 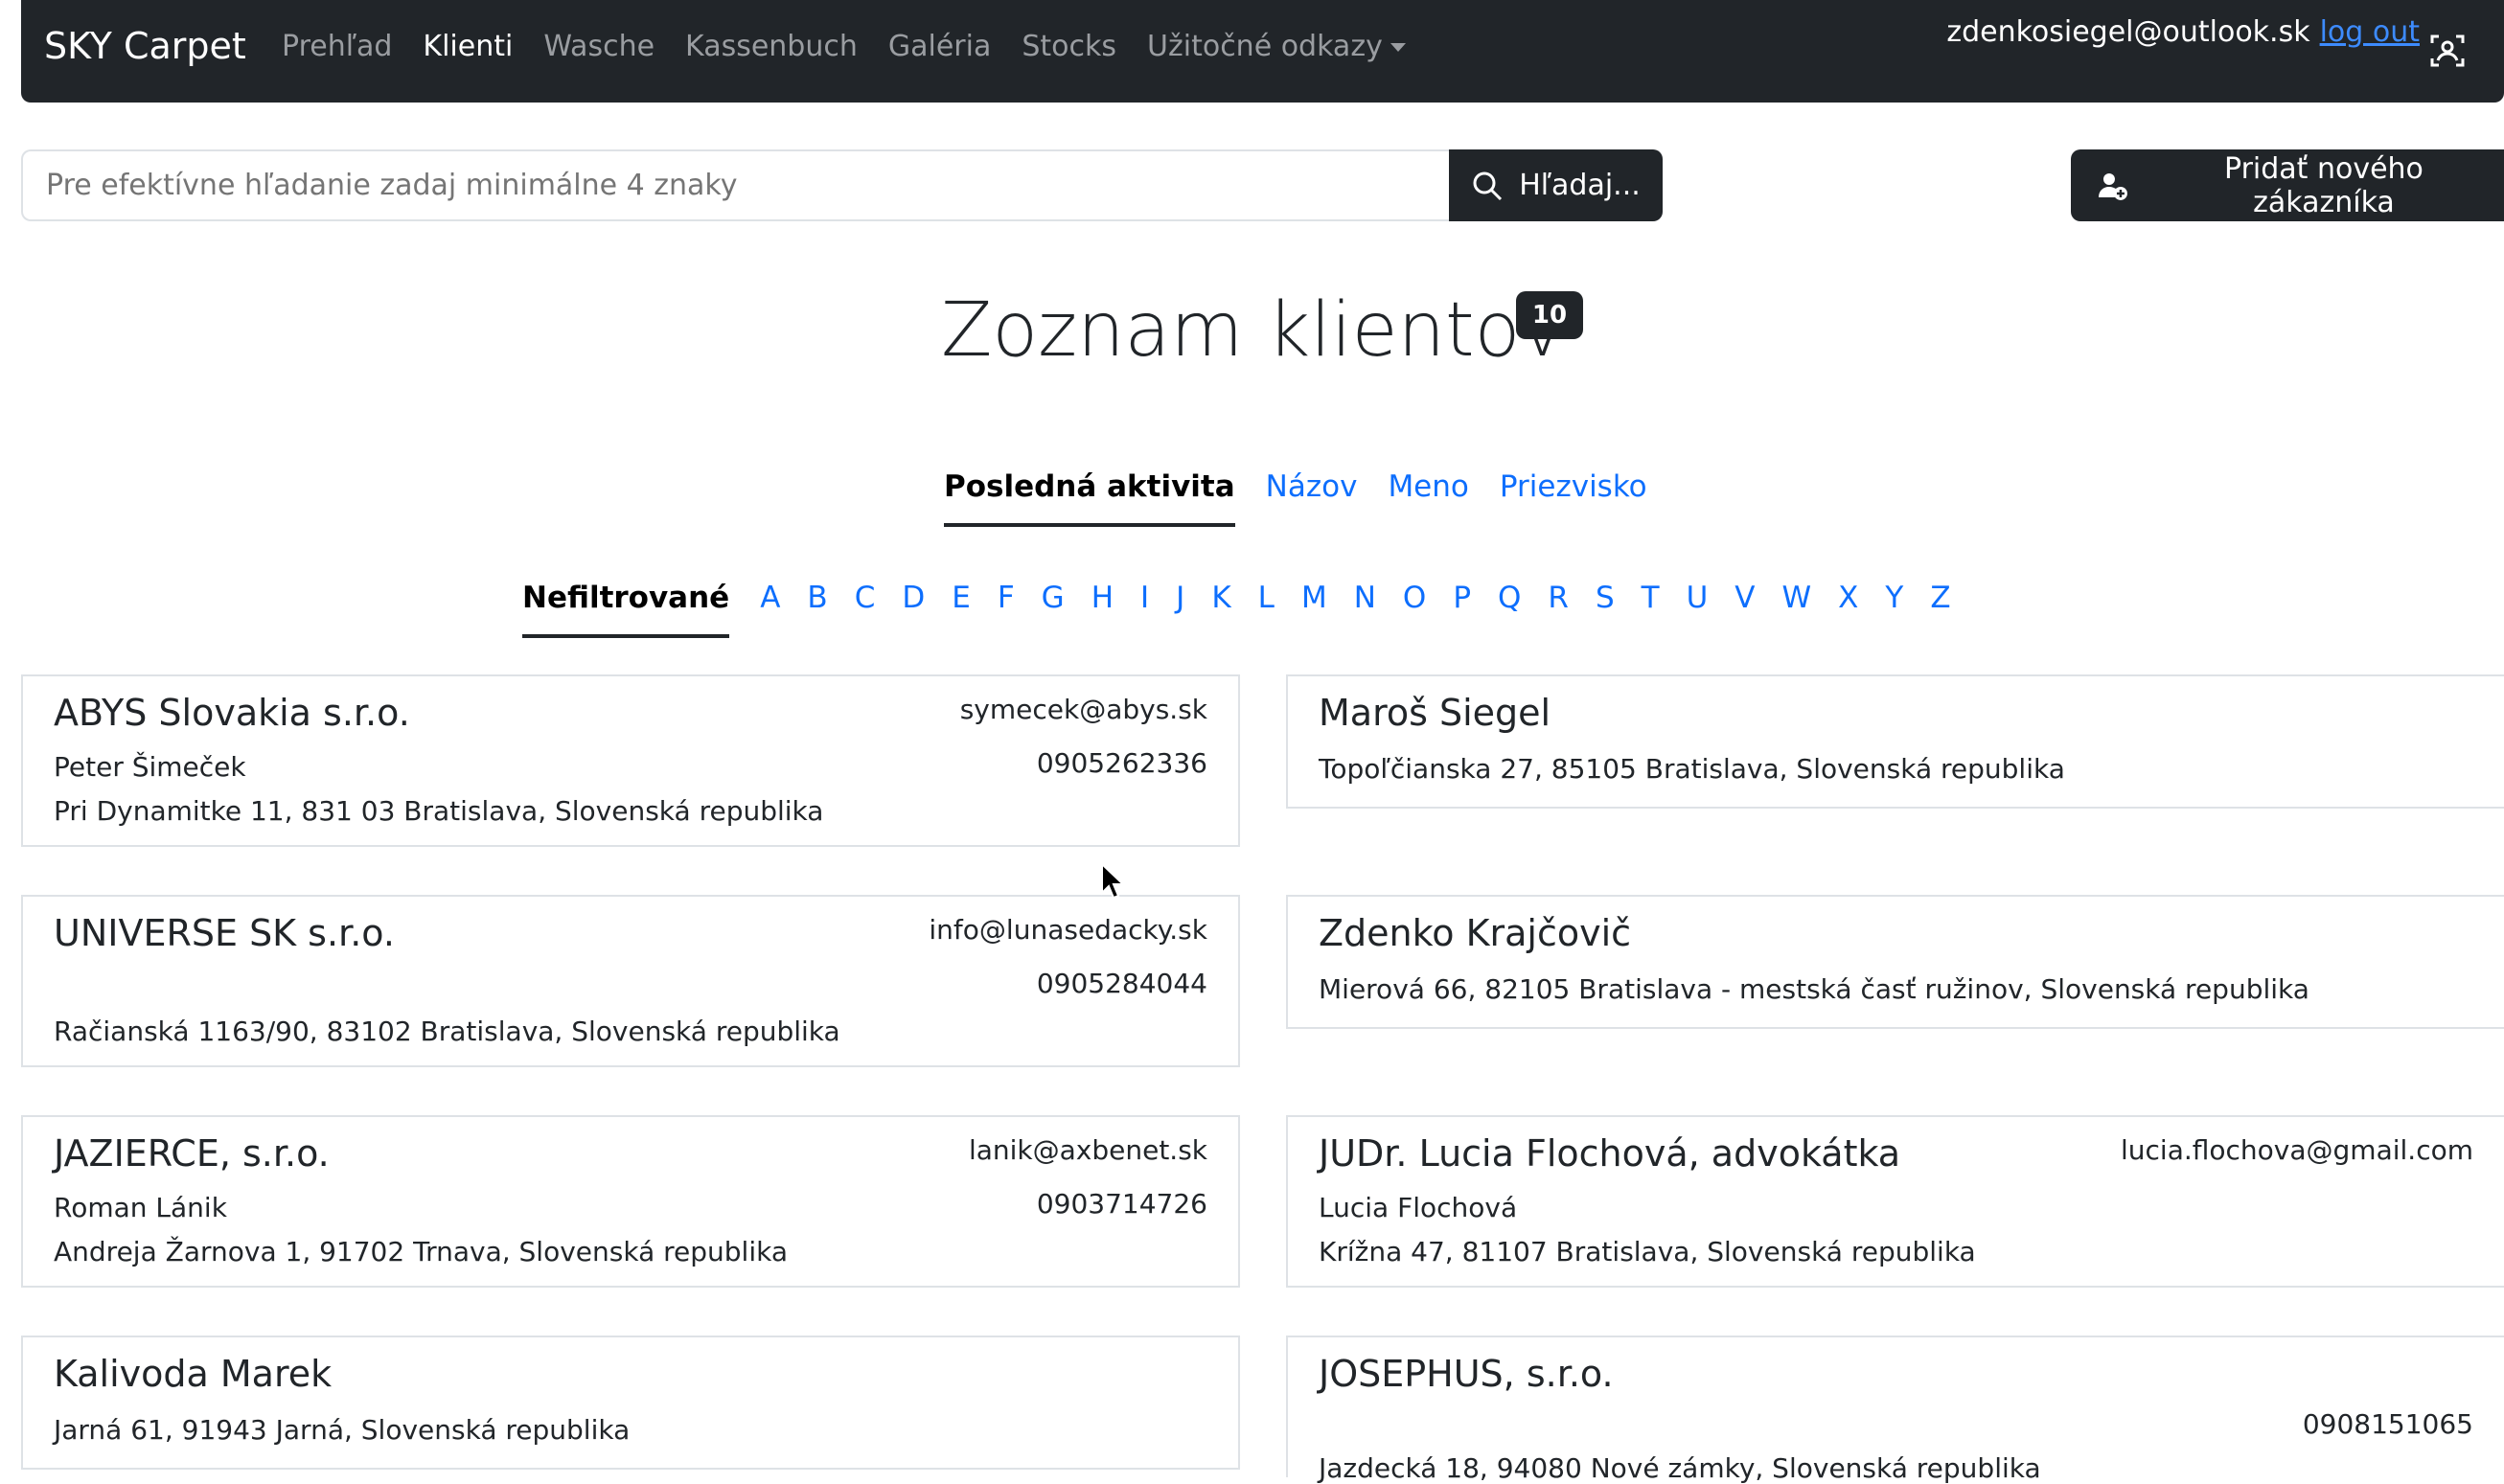 What do you see at coordinates (1744, 609) in the screenshot?
I see `filter-letter-v: V` at bounding box center [1744, 609].